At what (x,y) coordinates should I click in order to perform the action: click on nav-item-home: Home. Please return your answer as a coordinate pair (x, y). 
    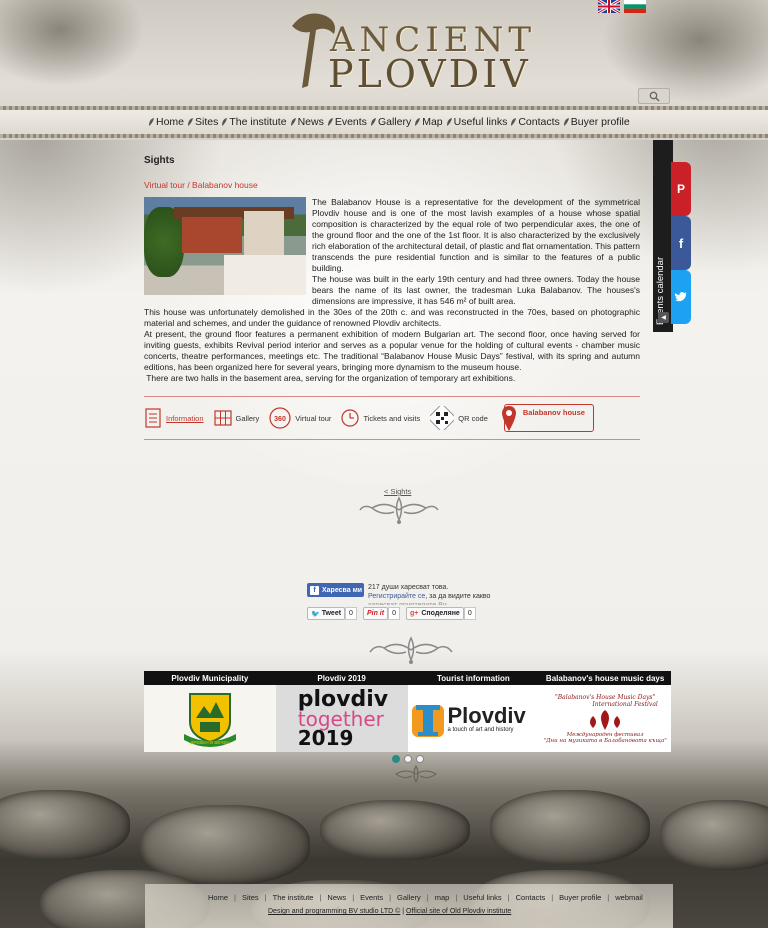
    Looking at the image, I should click on (166, 122).